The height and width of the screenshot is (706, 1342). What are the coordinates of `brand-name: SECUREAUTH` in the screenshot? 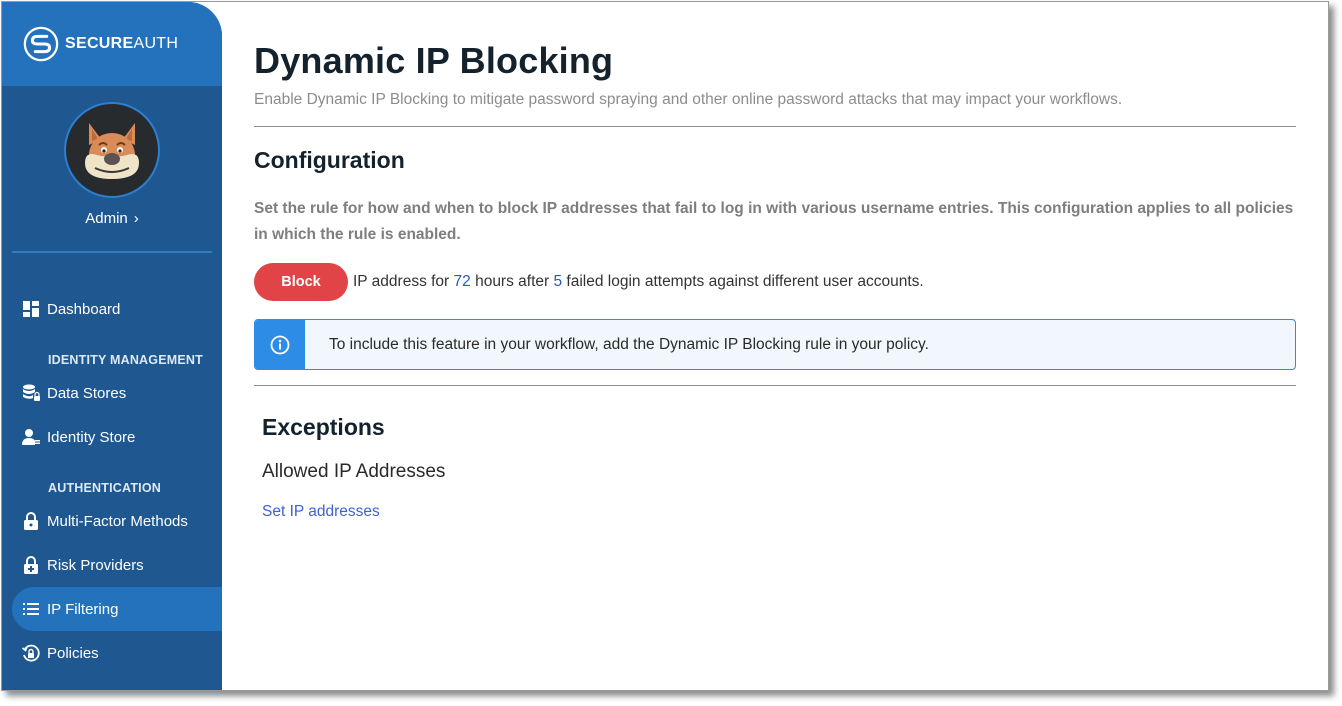 It's located at (122, 43).